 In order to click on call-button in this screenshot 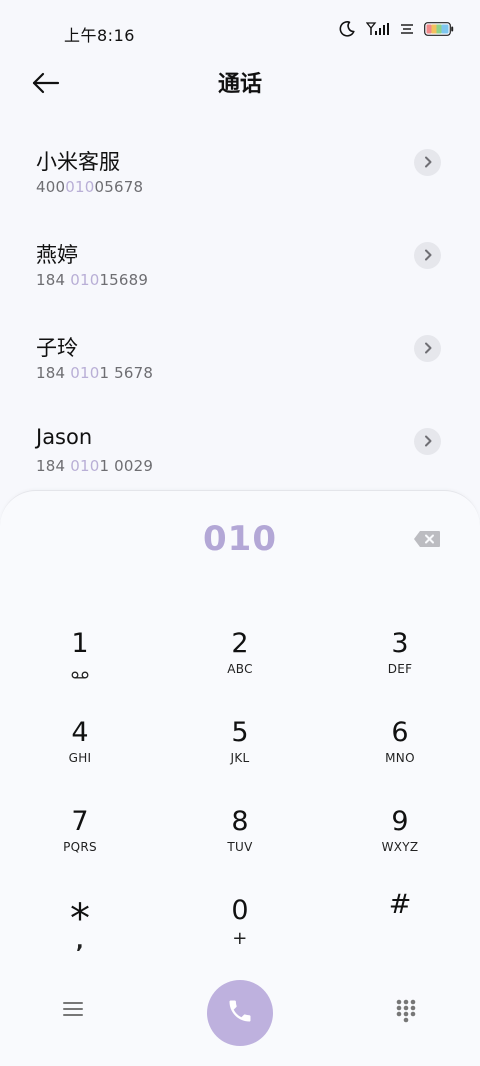, I will do `click(240, 1013)`.